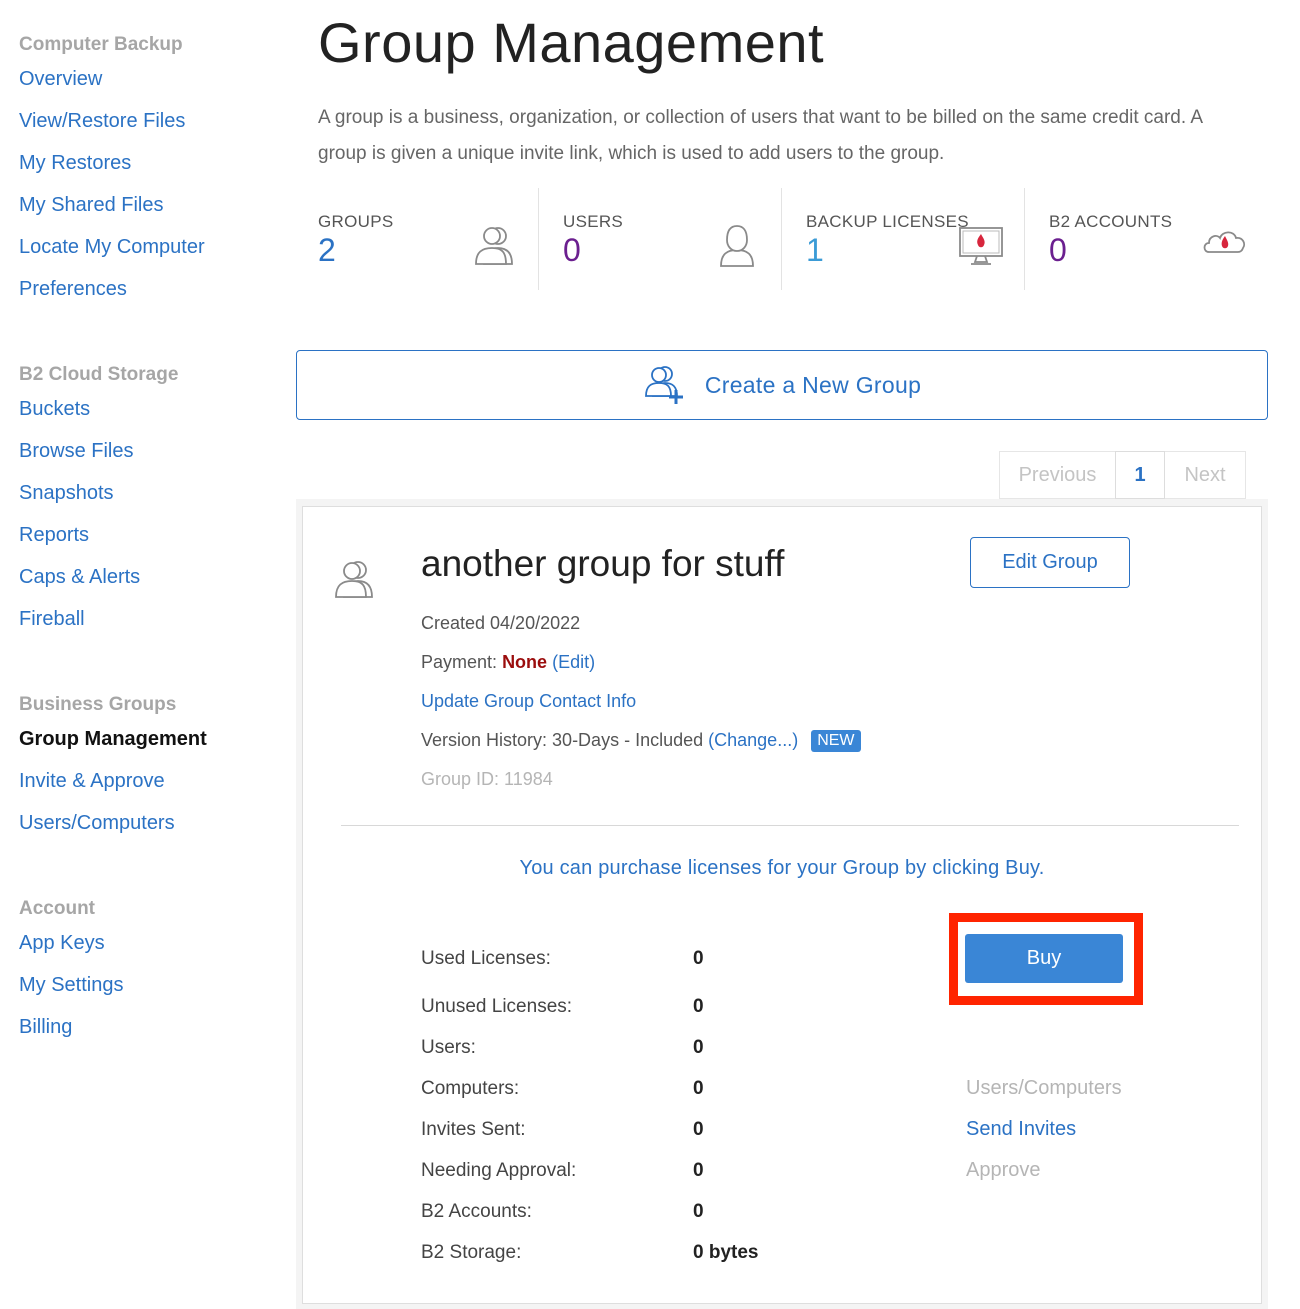 This screenshot has width=1300, height=1309. I want to click on stat-value: 1, so click(815, 250).